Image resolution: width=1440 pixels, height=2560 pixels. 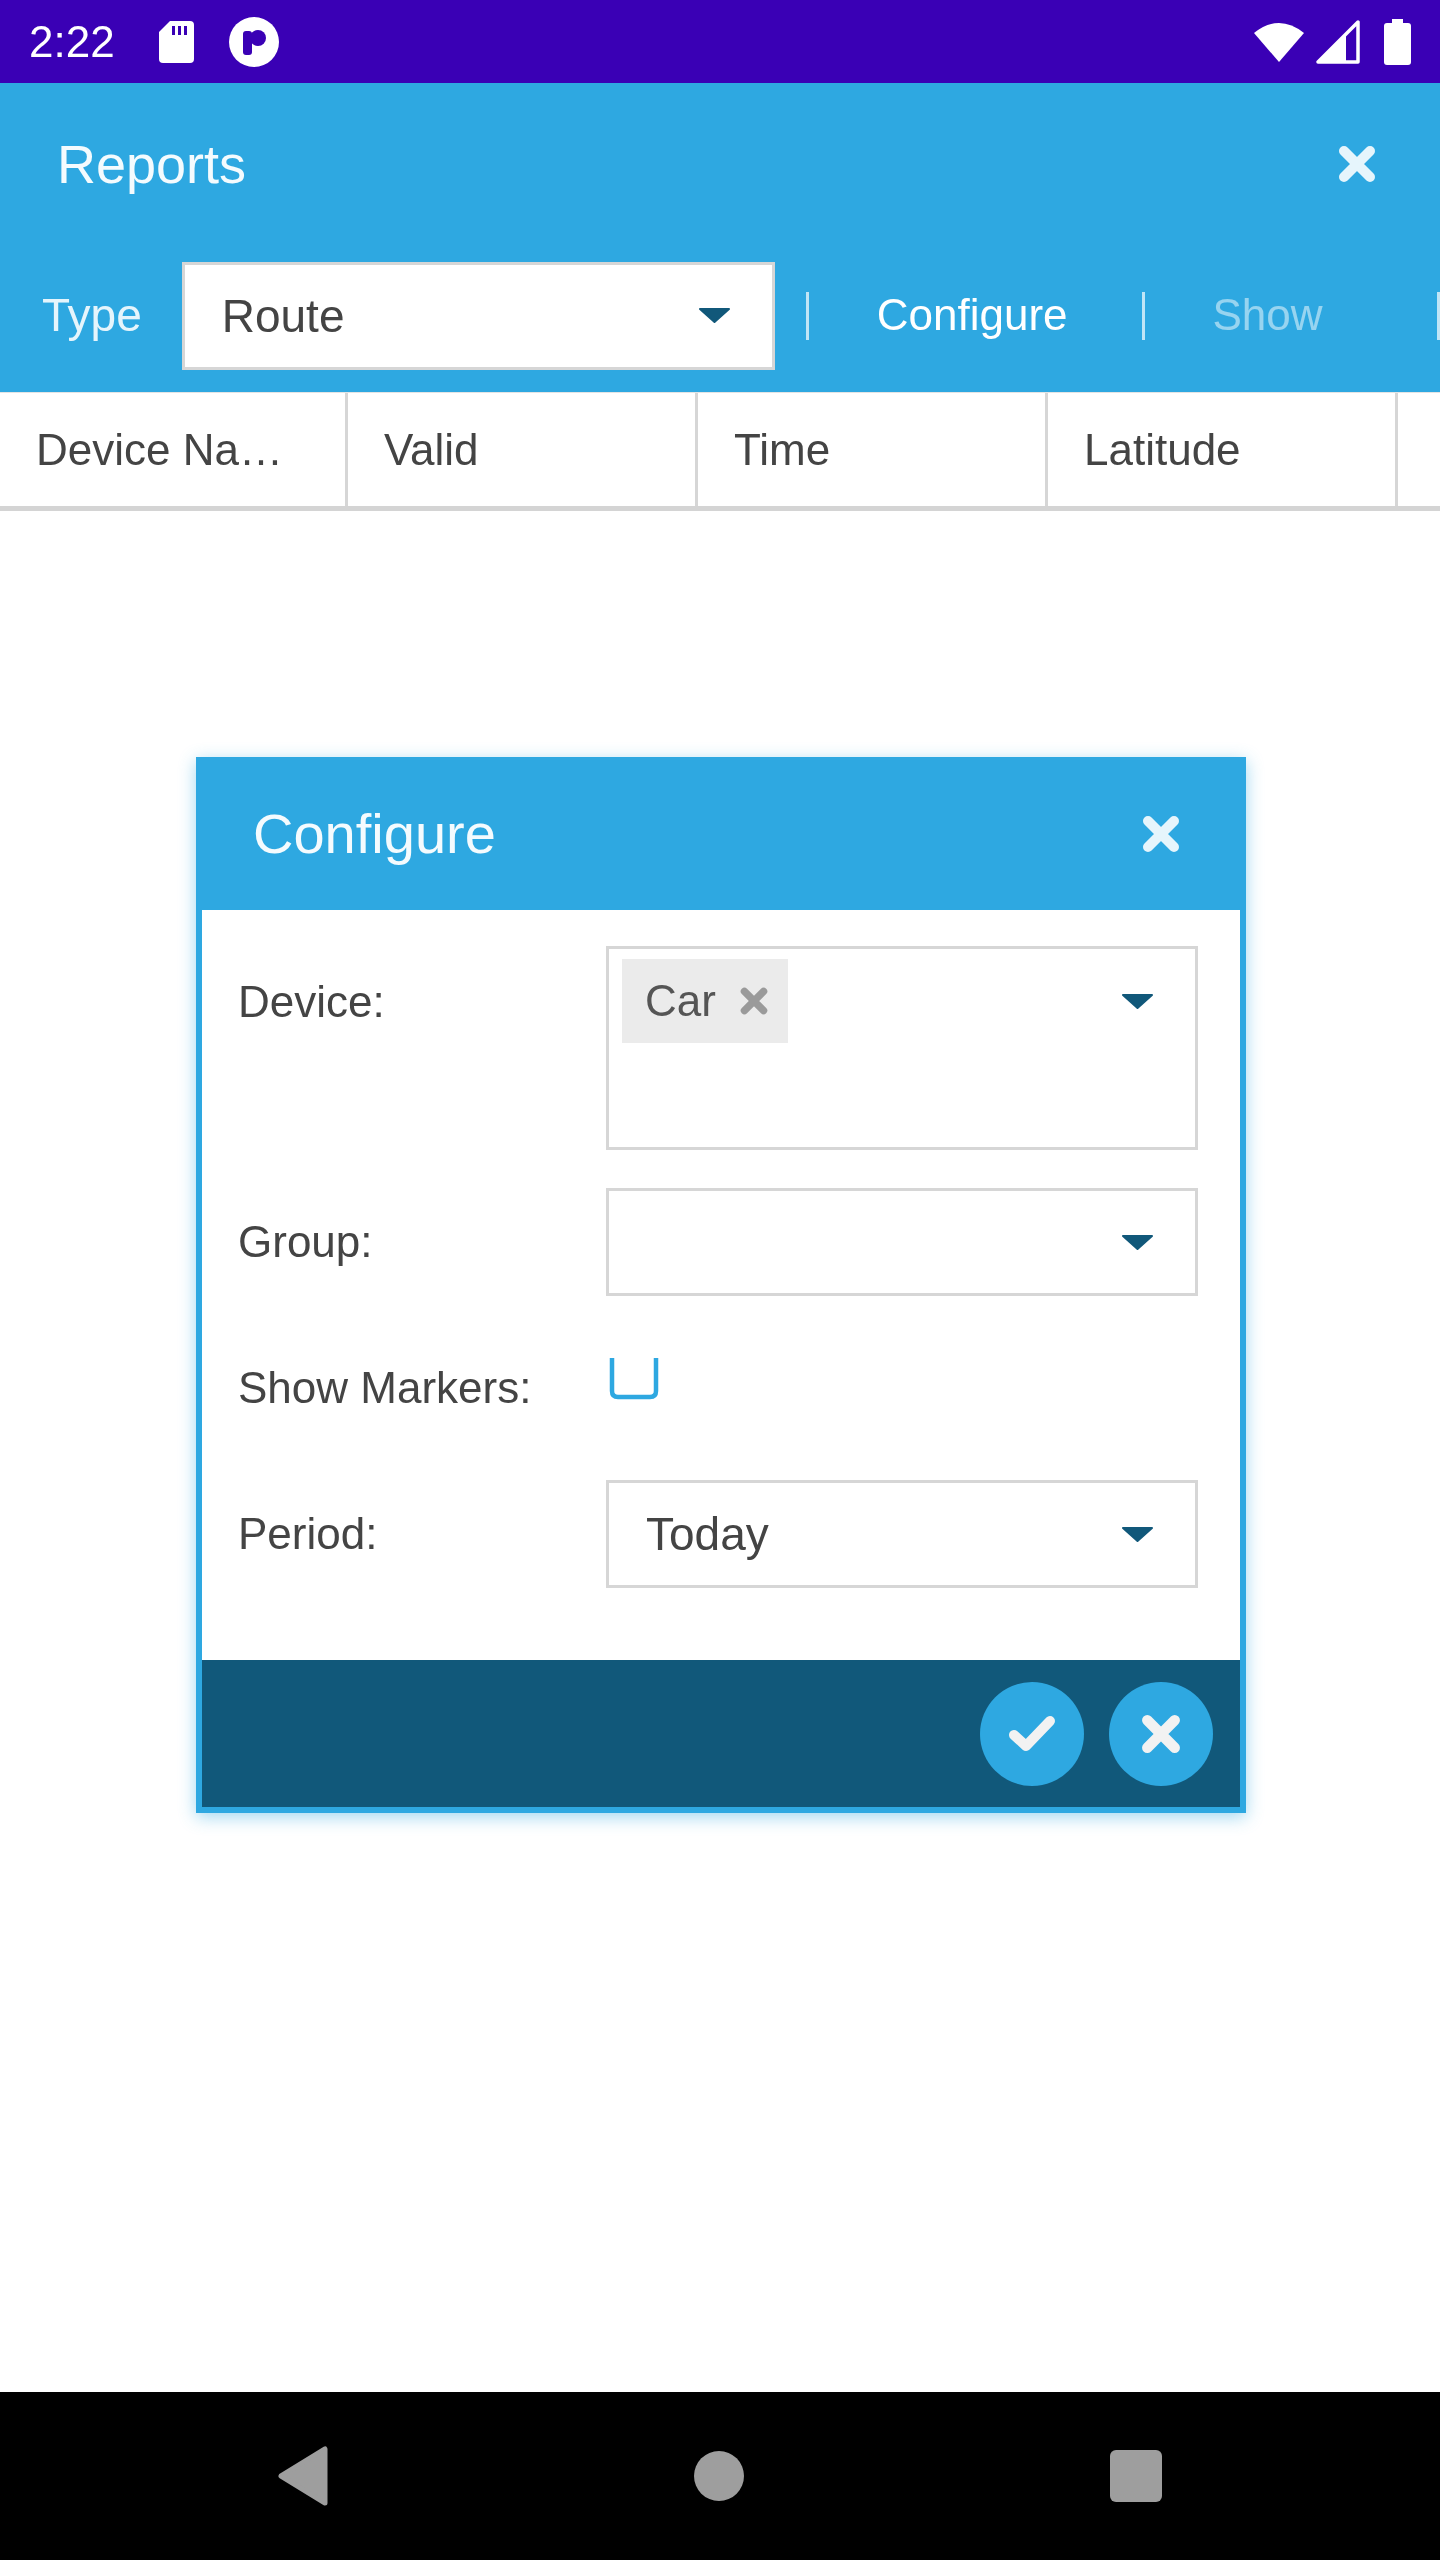 What do you see at coordinates (523, 449) in the screenshot?
I see `column-header: Valid` at bounding box center [523, 449].